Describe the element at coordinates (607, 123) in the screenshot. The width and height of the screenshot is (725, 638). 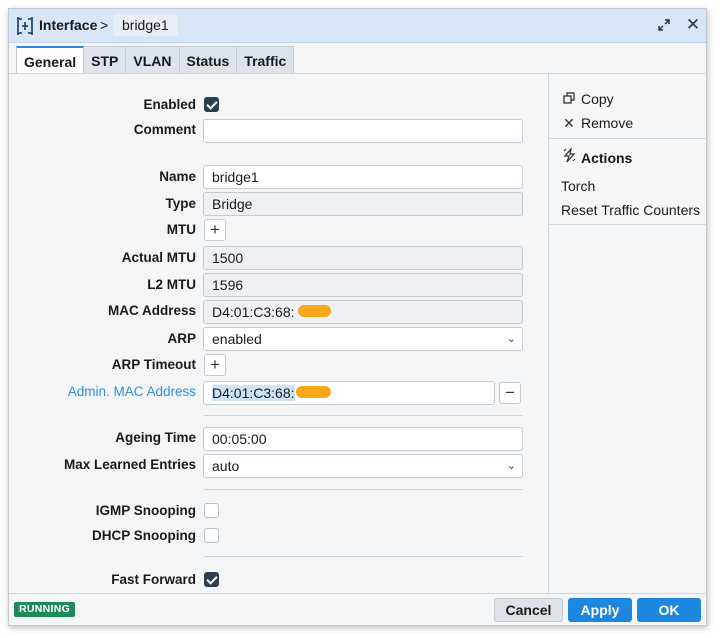
I see `remove-label: Remove` at that location.